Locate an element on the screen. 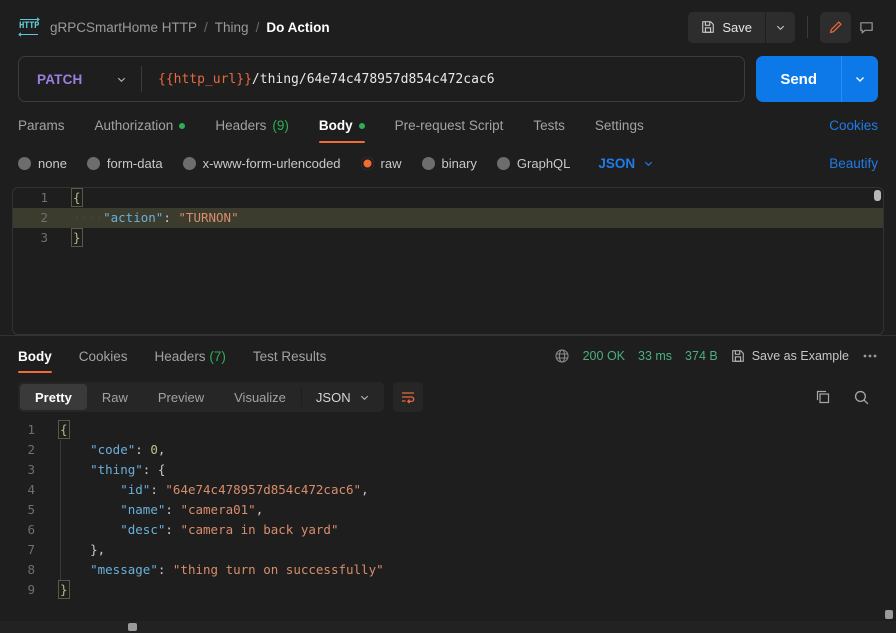 The height and width of the screenshot is (633, 896). code-line-active: 2 ····"action": "TURNON" is located at coordinates (448, 218).